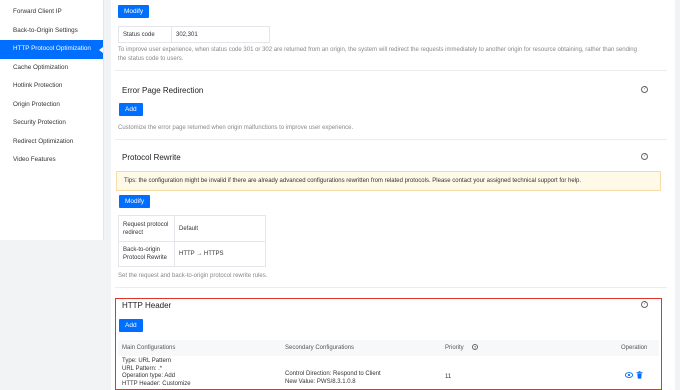 This screenshot has width=680, height=390. What do you see at coordinates (51, 105) in the screenshot?
I see `sidebar-item-origin-protection: Origin Protection` at bounding box center [51, 105].